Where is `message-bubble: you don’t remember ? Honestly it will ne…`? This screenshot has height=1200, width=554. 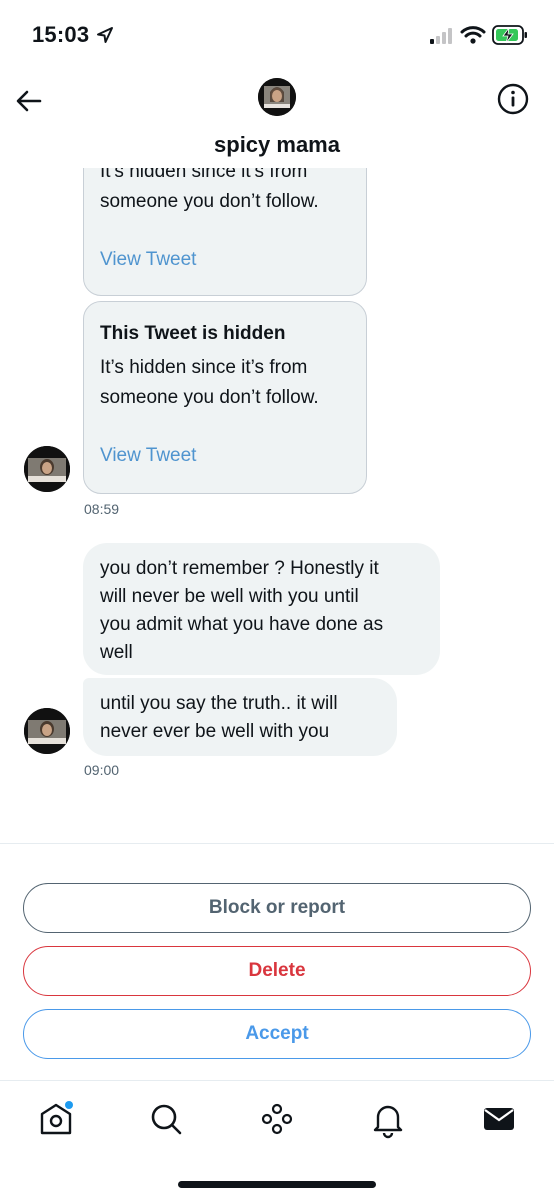 message-bubble: you don’t remember ? Honestly it will ne… is located at coordinates (261, 609).